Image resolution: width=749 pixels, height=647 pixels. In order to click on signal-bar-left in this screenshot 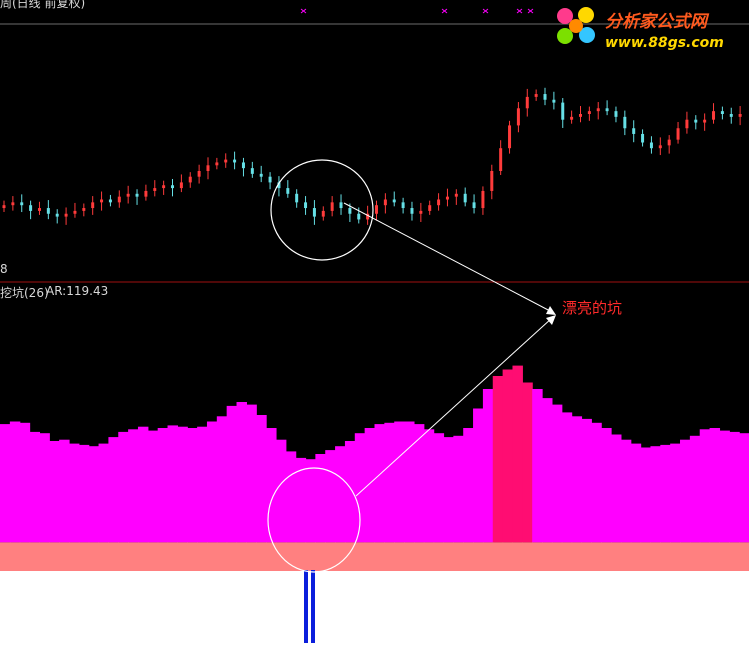, I will do `click(306, 606)`.